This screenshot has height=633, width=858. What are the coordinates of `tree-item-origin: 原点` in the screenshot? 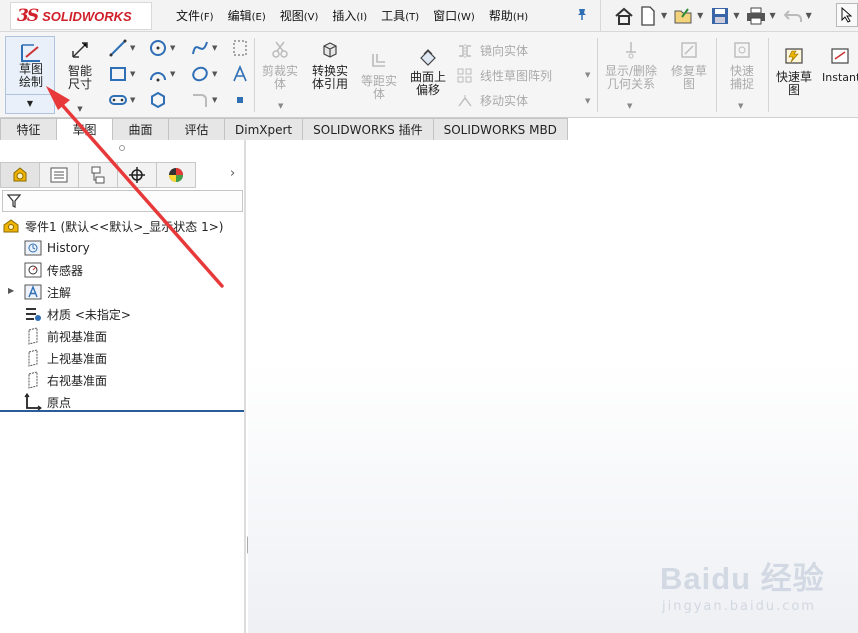 It's located at (47, 402).